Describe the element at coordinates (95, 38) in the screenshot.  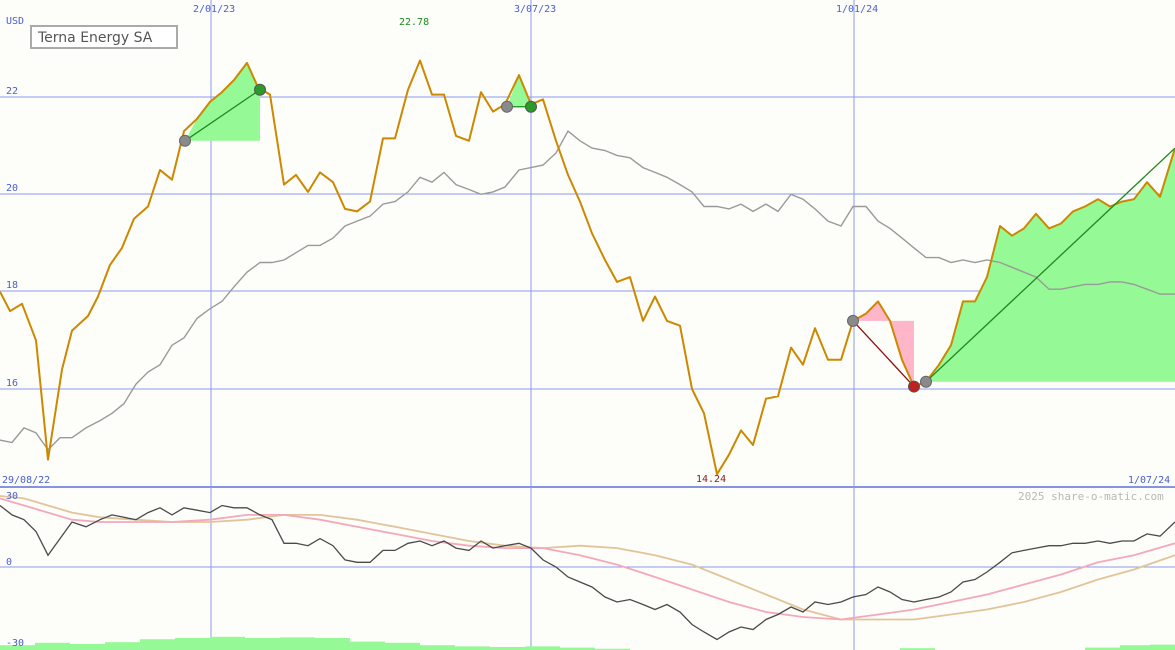
I see `chart-title: Terna Energy SA` at that location.